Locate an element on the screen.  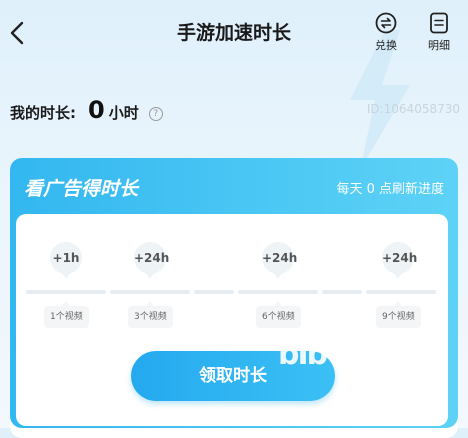
balance-value: 0 is located at coordinates (96, 110).